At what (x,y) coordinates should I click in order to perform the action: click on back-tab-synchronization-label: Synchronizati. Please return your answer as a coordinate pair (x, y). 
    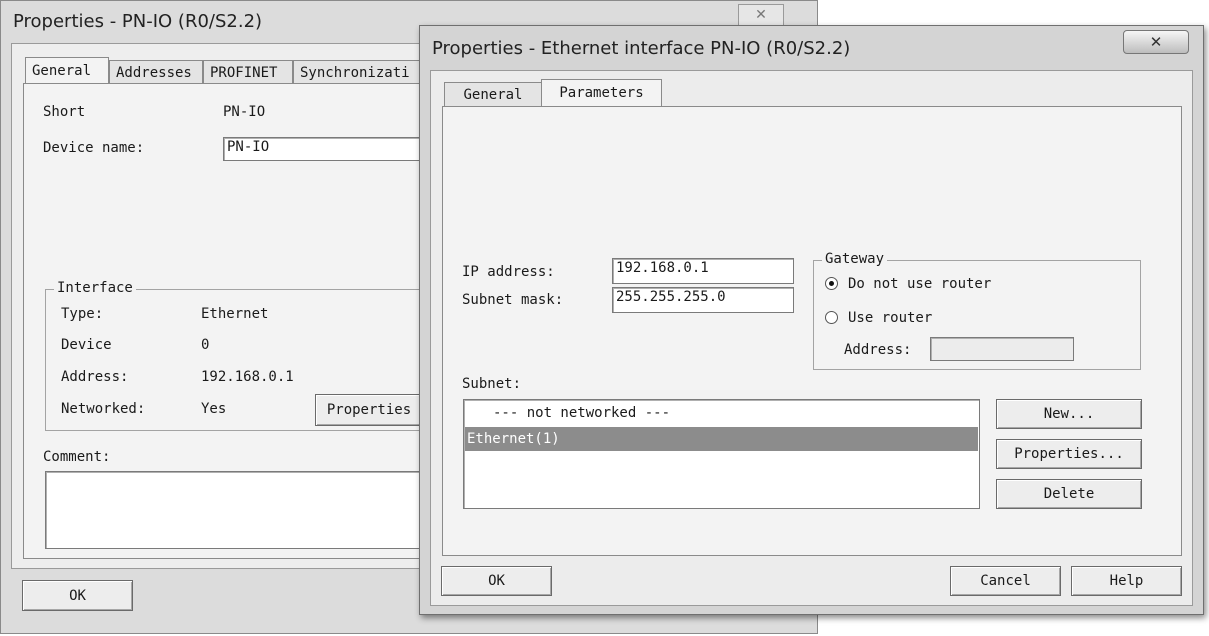
    Looking at the image, I should click on (355, 72).